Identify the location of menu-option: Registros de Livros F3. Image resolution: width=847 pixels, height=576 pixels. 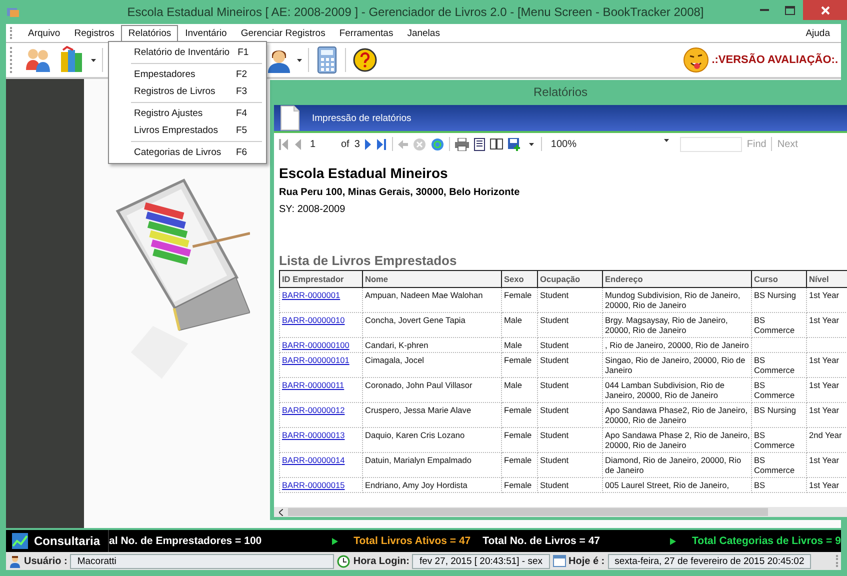
(187, 91).